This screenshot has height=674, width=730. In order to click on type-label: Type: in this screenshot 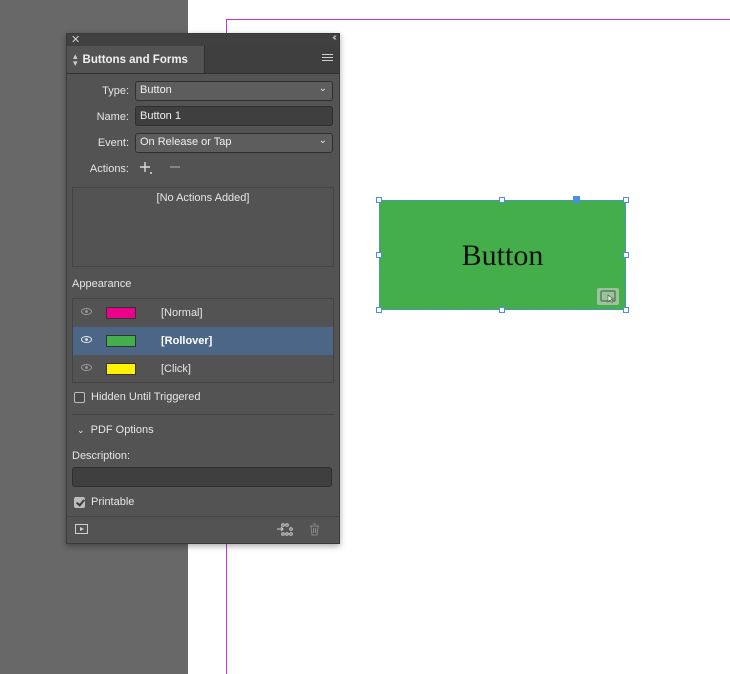, I will do `click(115, 91)`.